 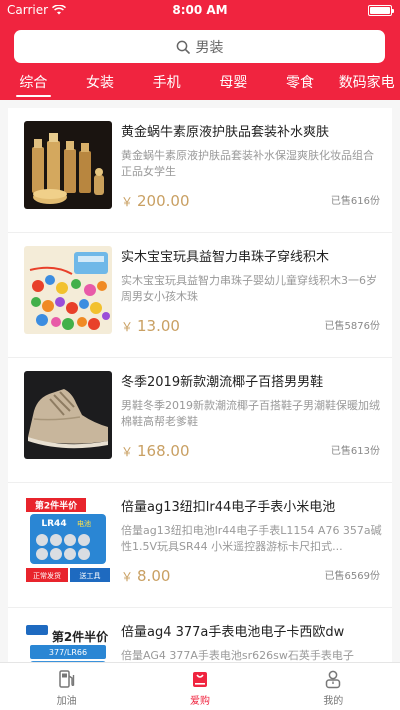 What do you see at coordinates (33, 83) in the screenshot?
I see `tab-comprehensive: 综合` at bounding box center [33, 83].